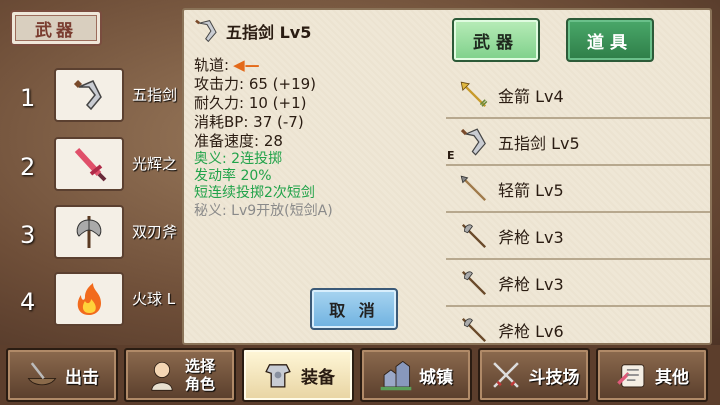  What do you see at coordinates (255, 84) in the screenshot?
I see `attack-stat: 攻击力: 65 (+19)` at bounding box center [255, 84].